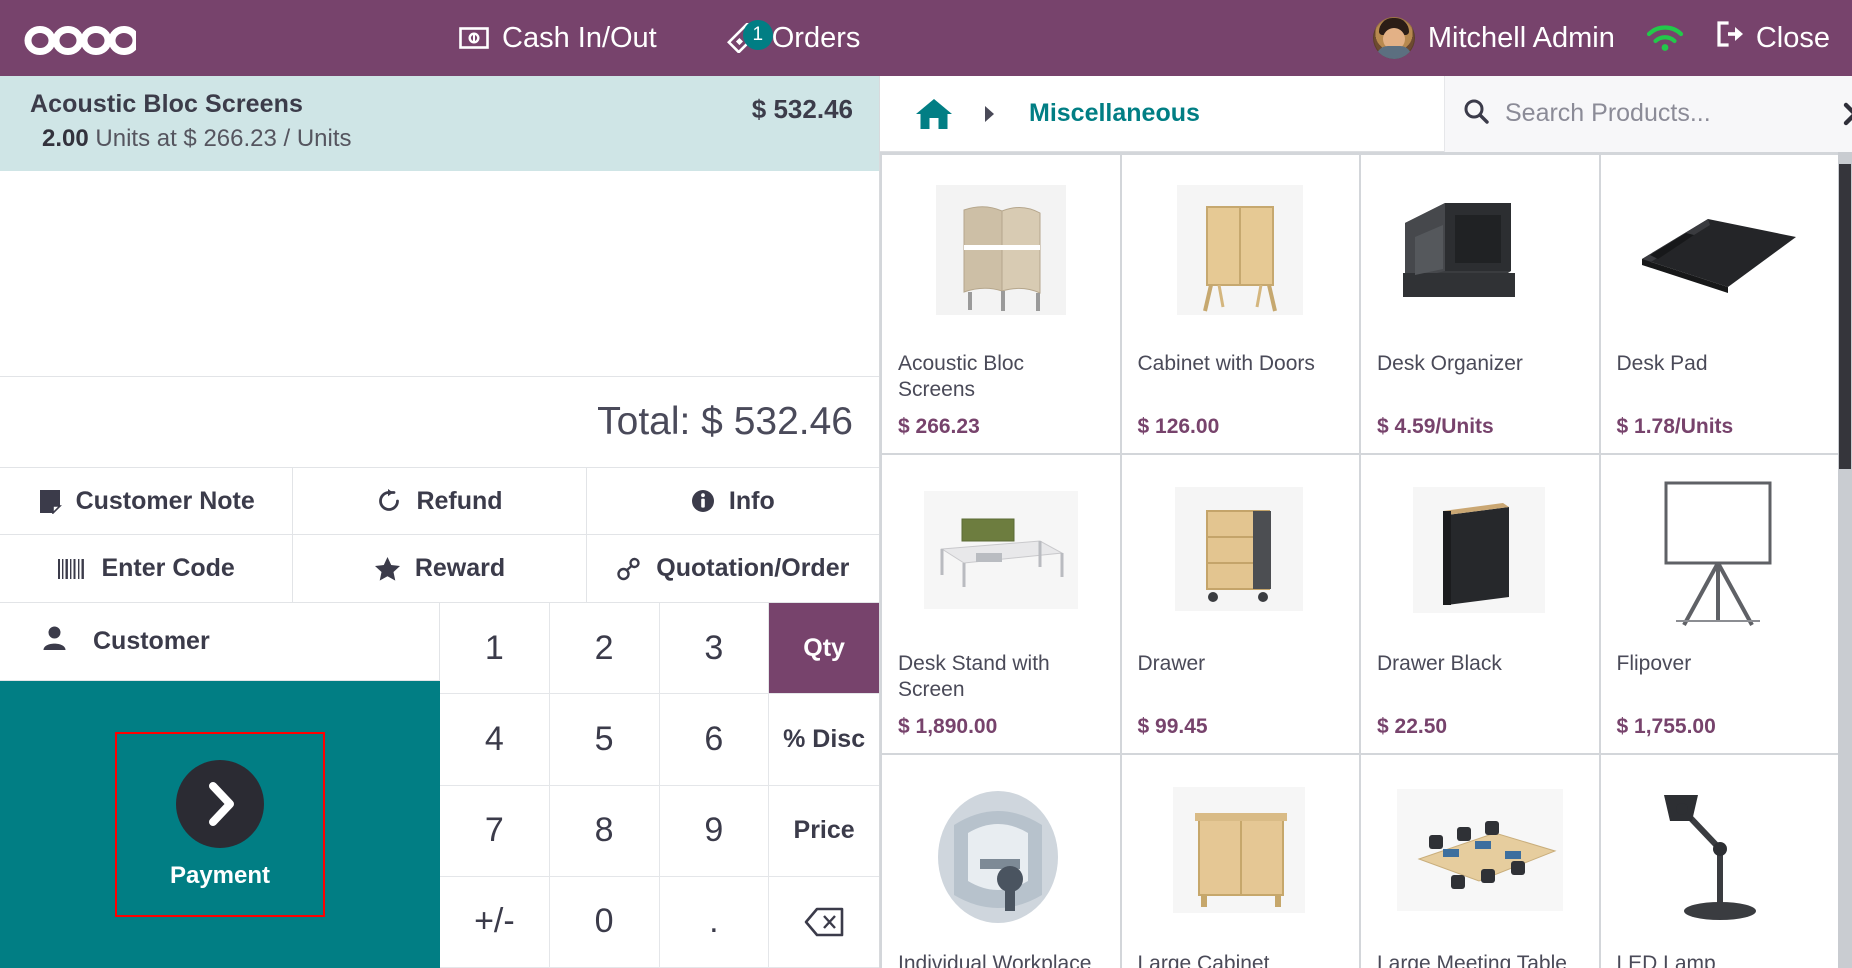  Describe the element at coordinates (604, 922) in the screenshot. I see `numpad-key-0: 0` at that location.